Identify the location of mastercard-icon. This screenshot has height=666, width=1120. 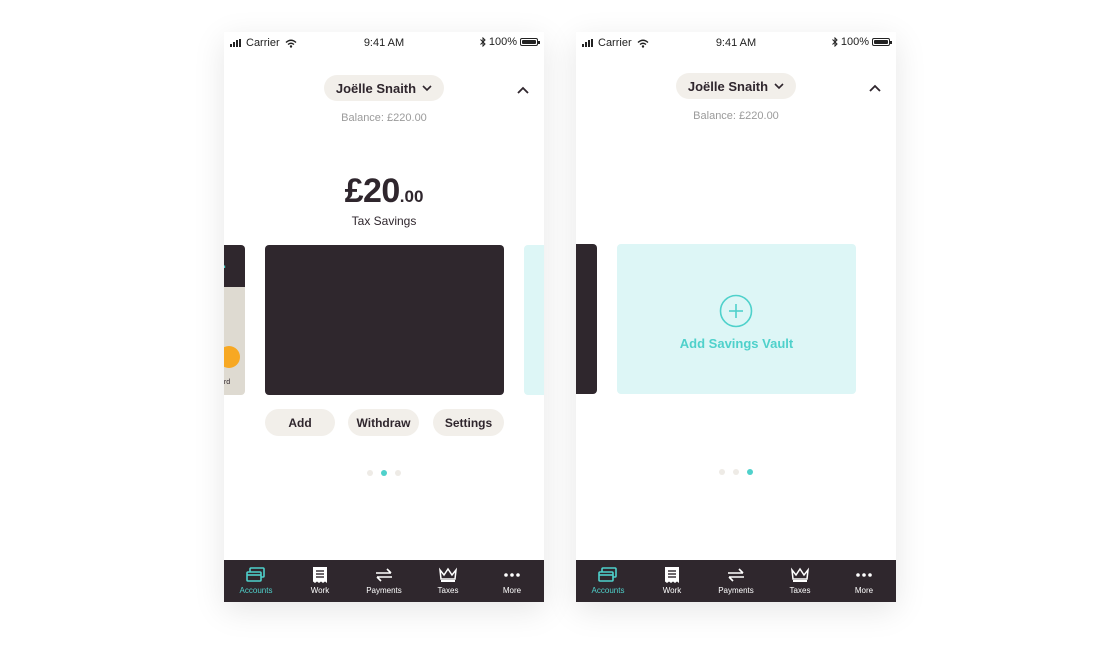
(232, 357).